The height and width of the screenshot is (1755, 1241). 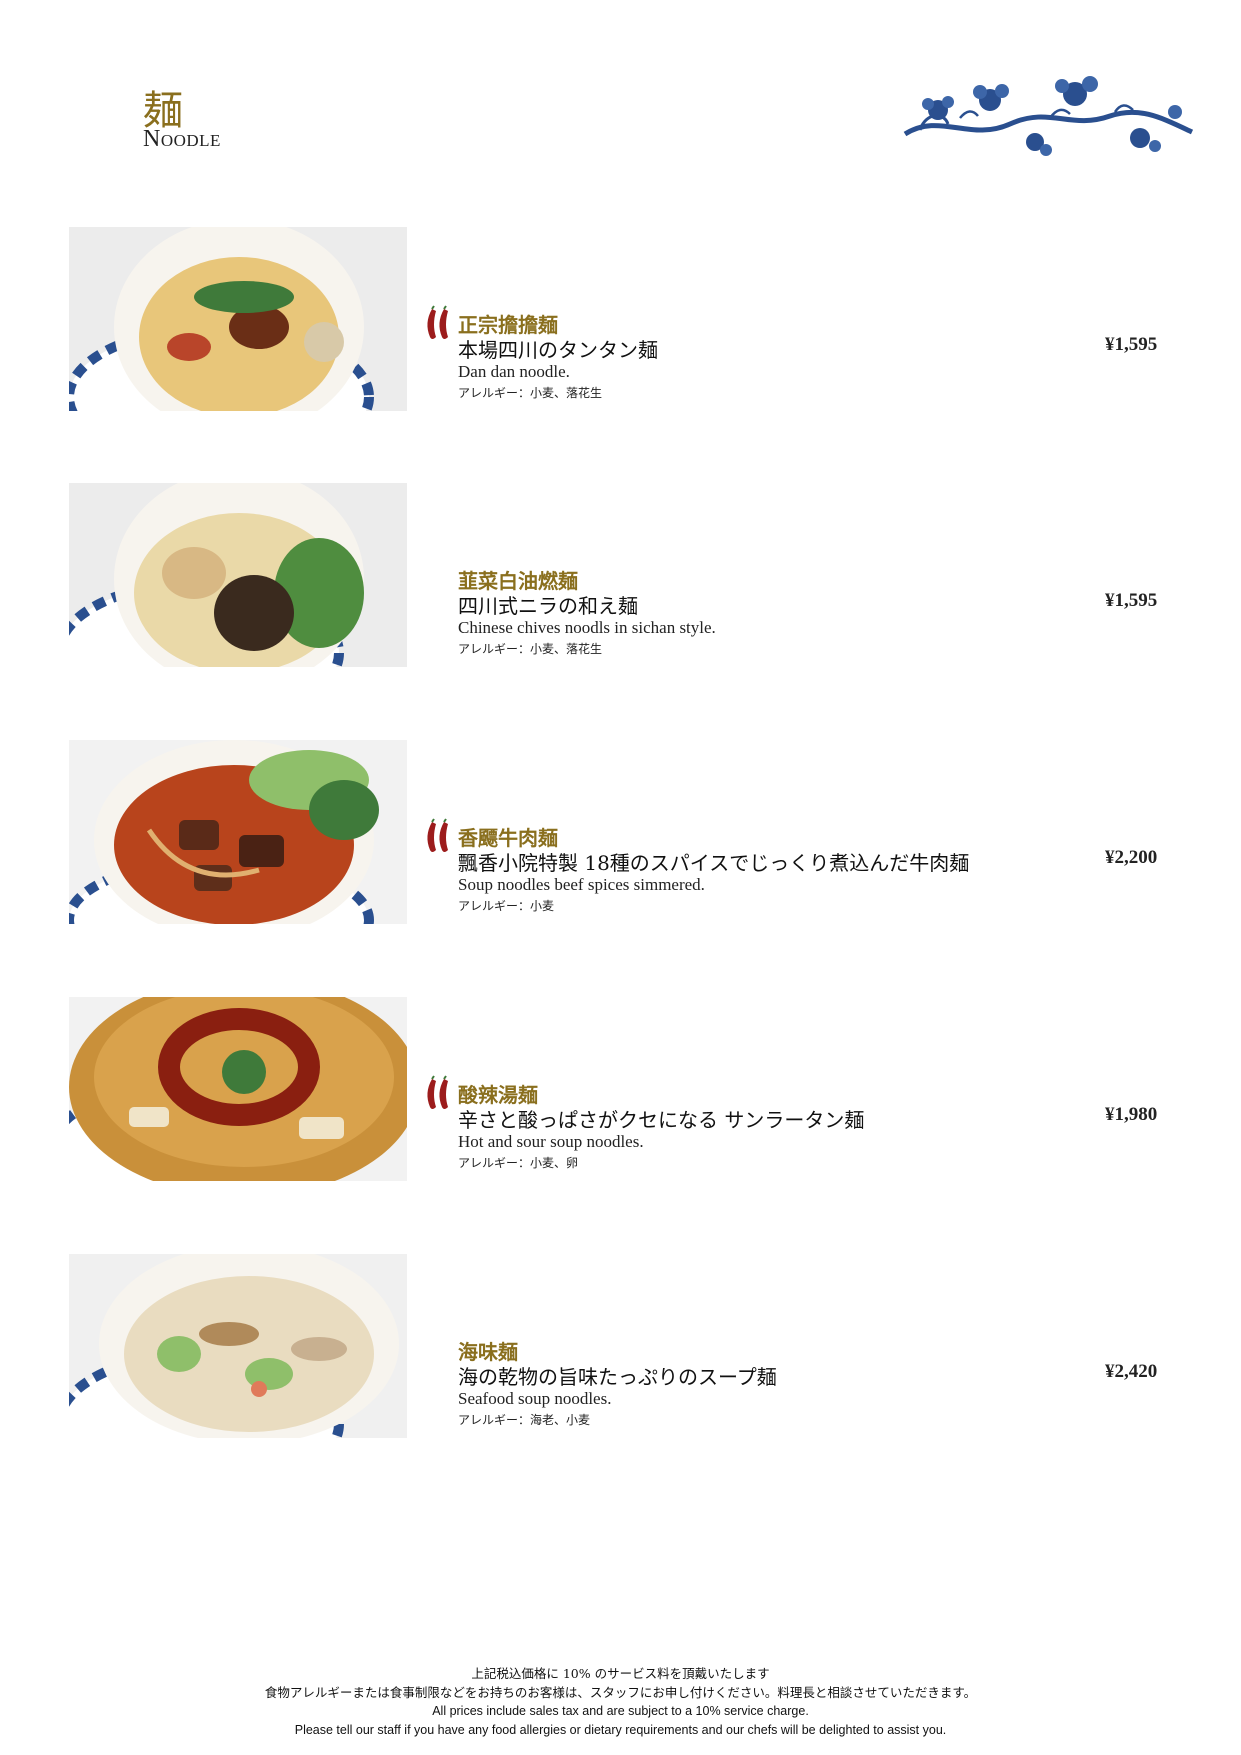 I want to click on dish-name-english: Dan dan noodle., so click(x=514, y=371).